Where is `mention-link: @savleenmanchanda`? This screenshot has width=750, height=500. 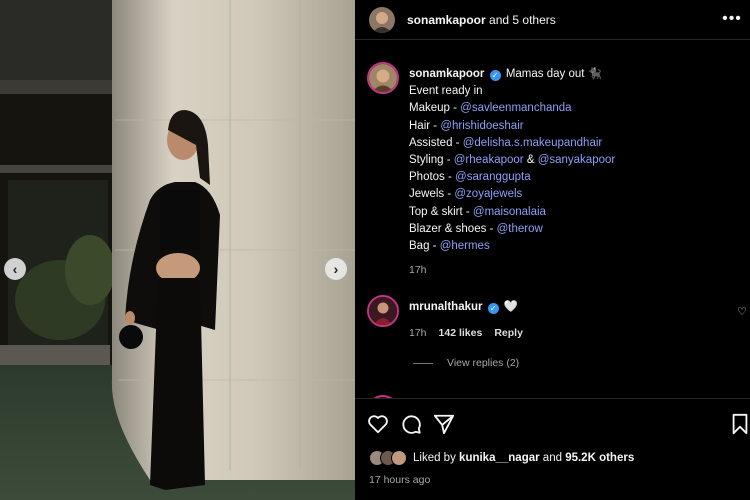
mention-link: @savleenmanchanda is located at coordinates (515, 108).